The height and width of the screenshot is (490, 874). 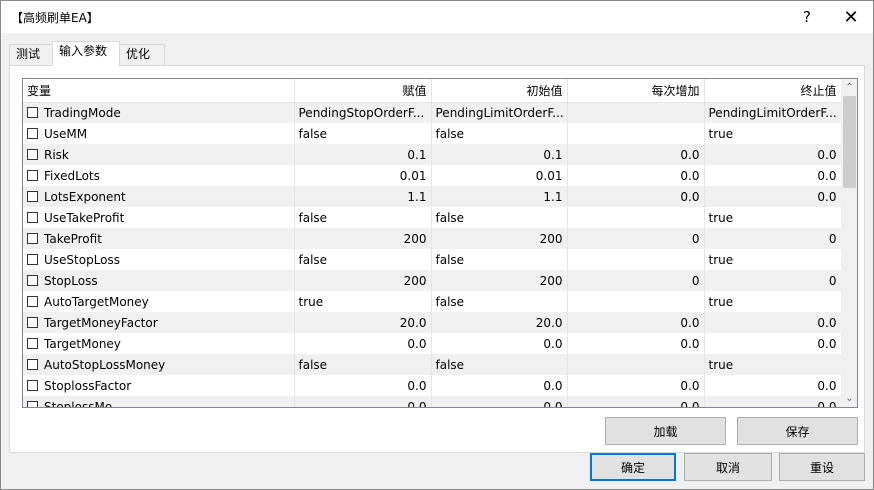 What do you see at coordinates (499, 154) in the screenshot?
I see `start-cell: 0.1` at bounding box center [499, 154].